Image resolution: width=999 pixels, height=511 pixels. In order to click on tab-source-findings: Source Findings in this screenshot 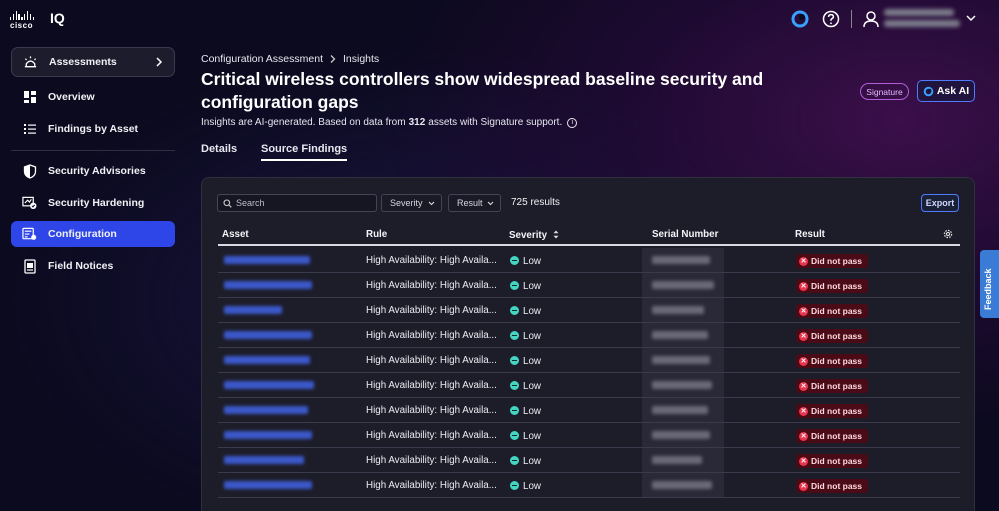, I will do `click(304, 152)`.